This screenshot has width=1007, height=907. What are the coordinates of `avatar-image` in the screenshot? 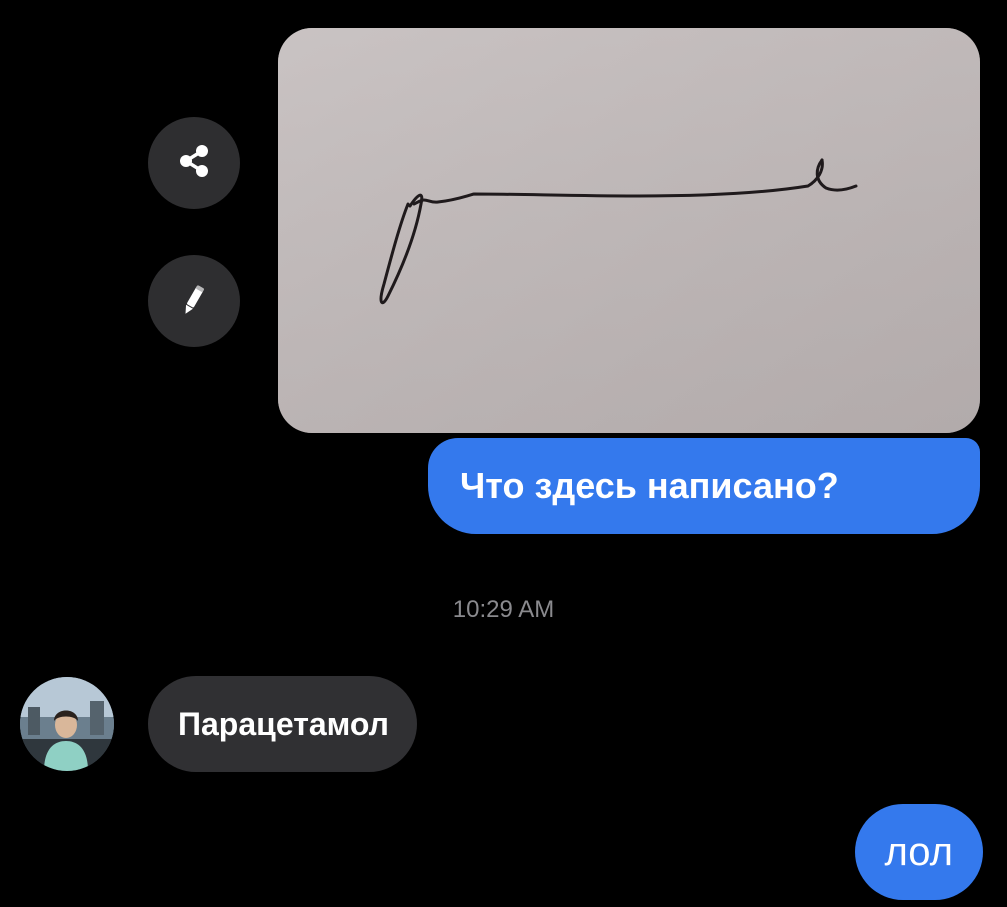 It's located at (67, 724).